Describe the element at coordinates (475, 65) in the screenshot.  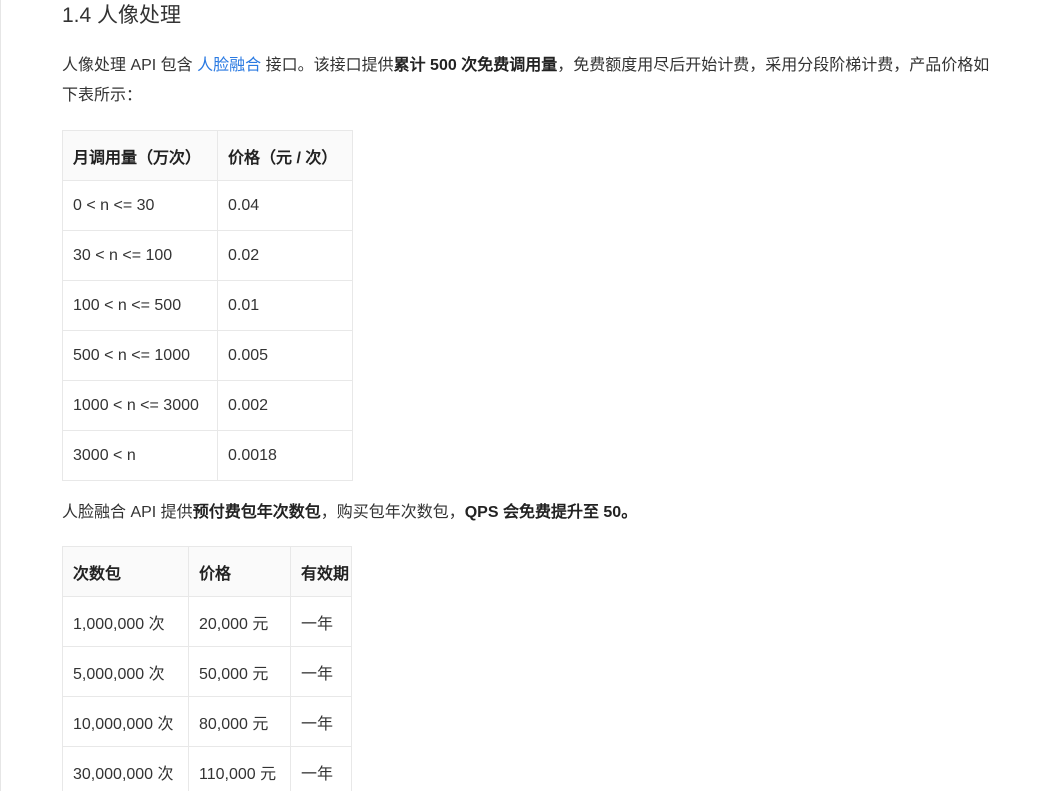
I see `free-quota-text: 累计 500 次免费调用量` at that location.